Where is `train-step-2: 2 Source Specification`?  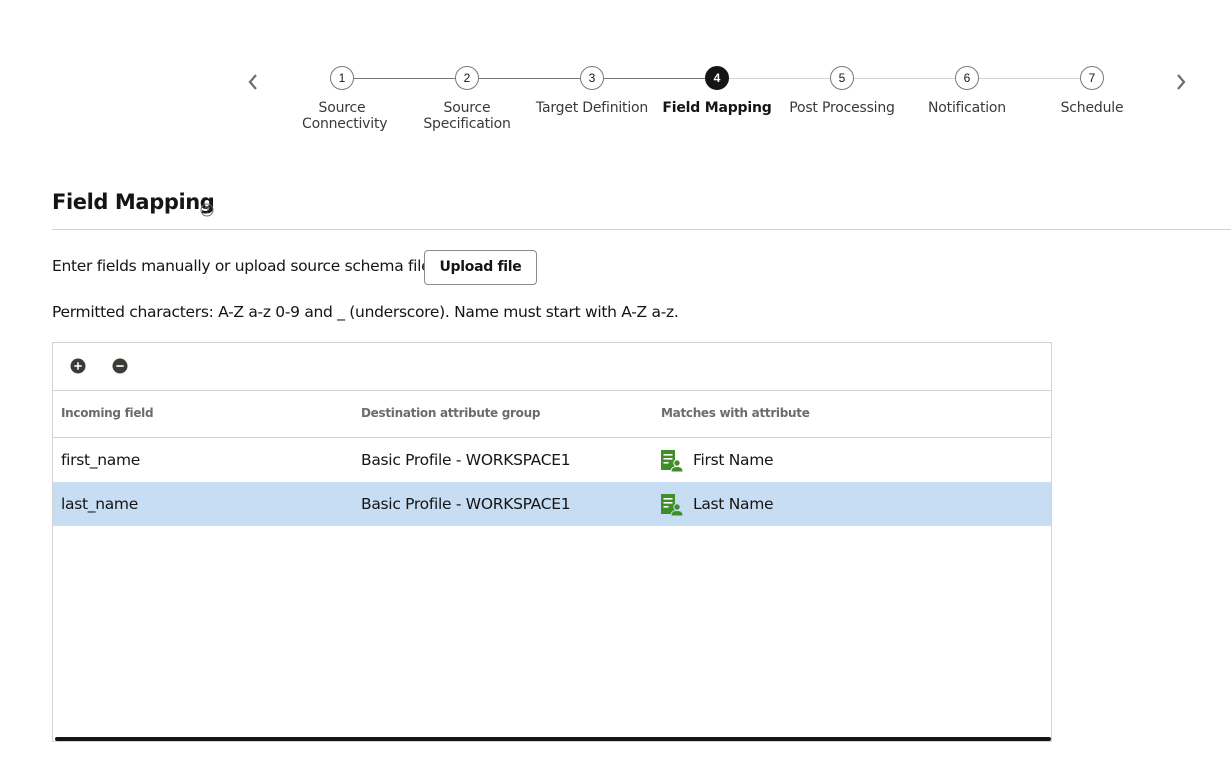 train-step-2: 2 Source Specification is located at coordinates (467, 99).